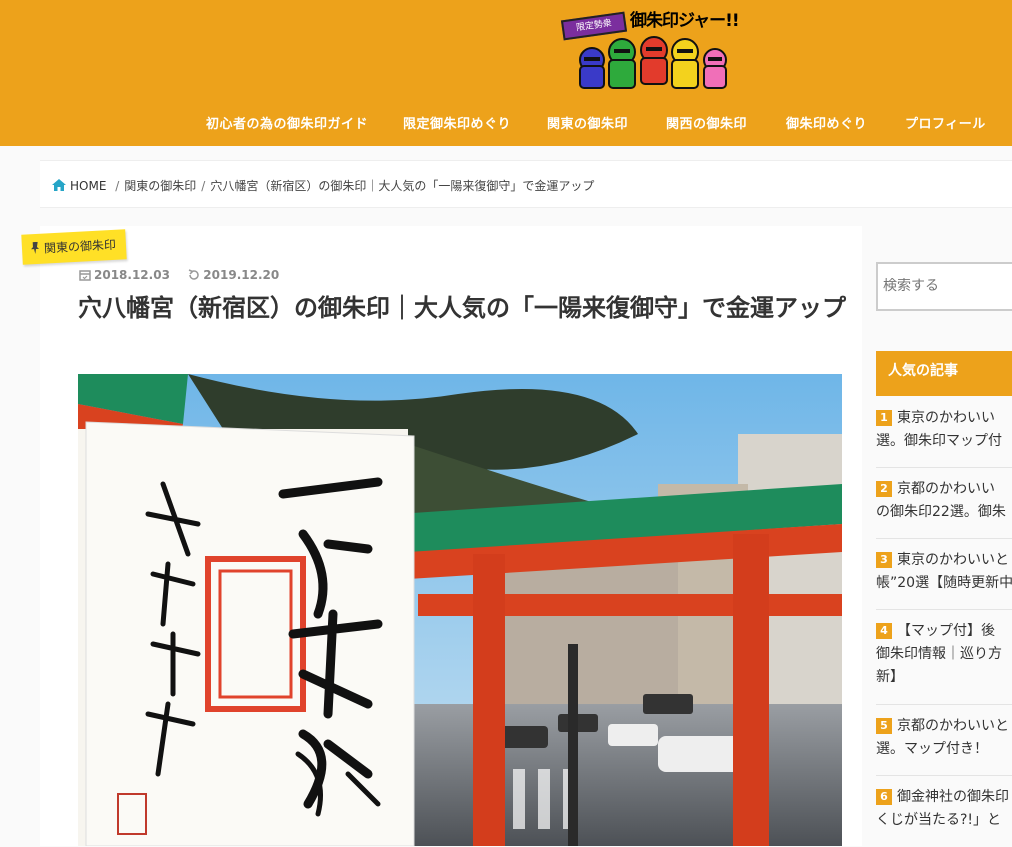 The height and width of the screenshot is (847, 1012). What do you see at coordinates (194, 274) in the screenshot?
I see `update-icon` at bounding box center [194, 274].